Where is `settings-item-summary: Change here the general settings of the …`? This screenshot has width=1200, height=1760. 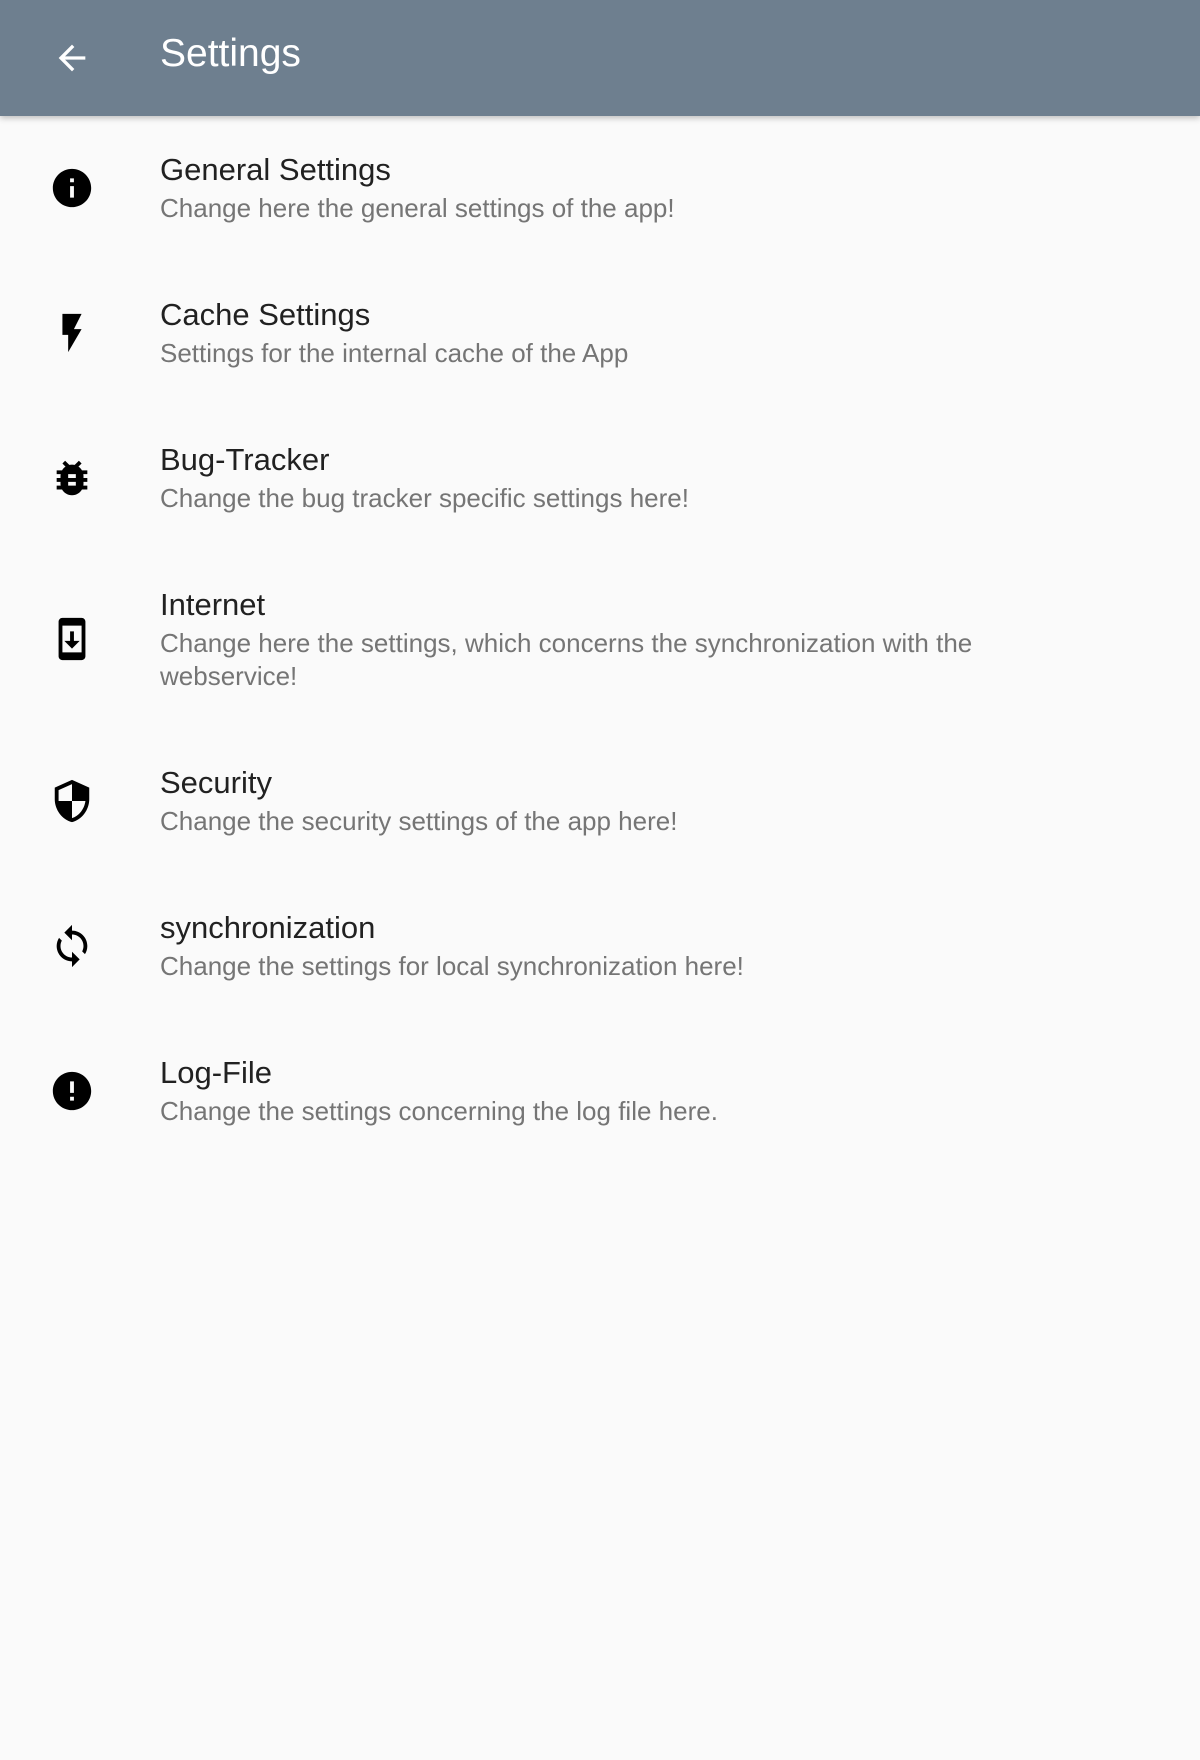
settings-item-summary: Change here the general settings of the … is located at coordinates (417, 208).